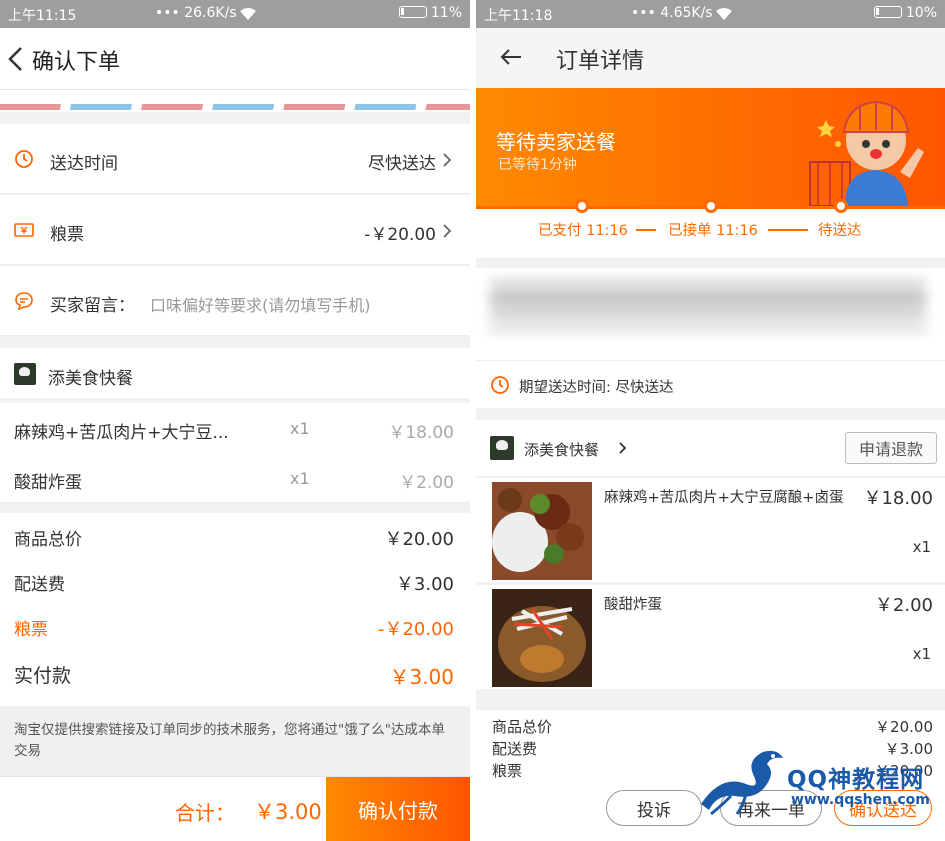  I want to click on order-item: 麻辣鸡+苦瓜肉片+大宁豆腐酿+卤蛋 ￥18.00 x1, so click(710, 530).